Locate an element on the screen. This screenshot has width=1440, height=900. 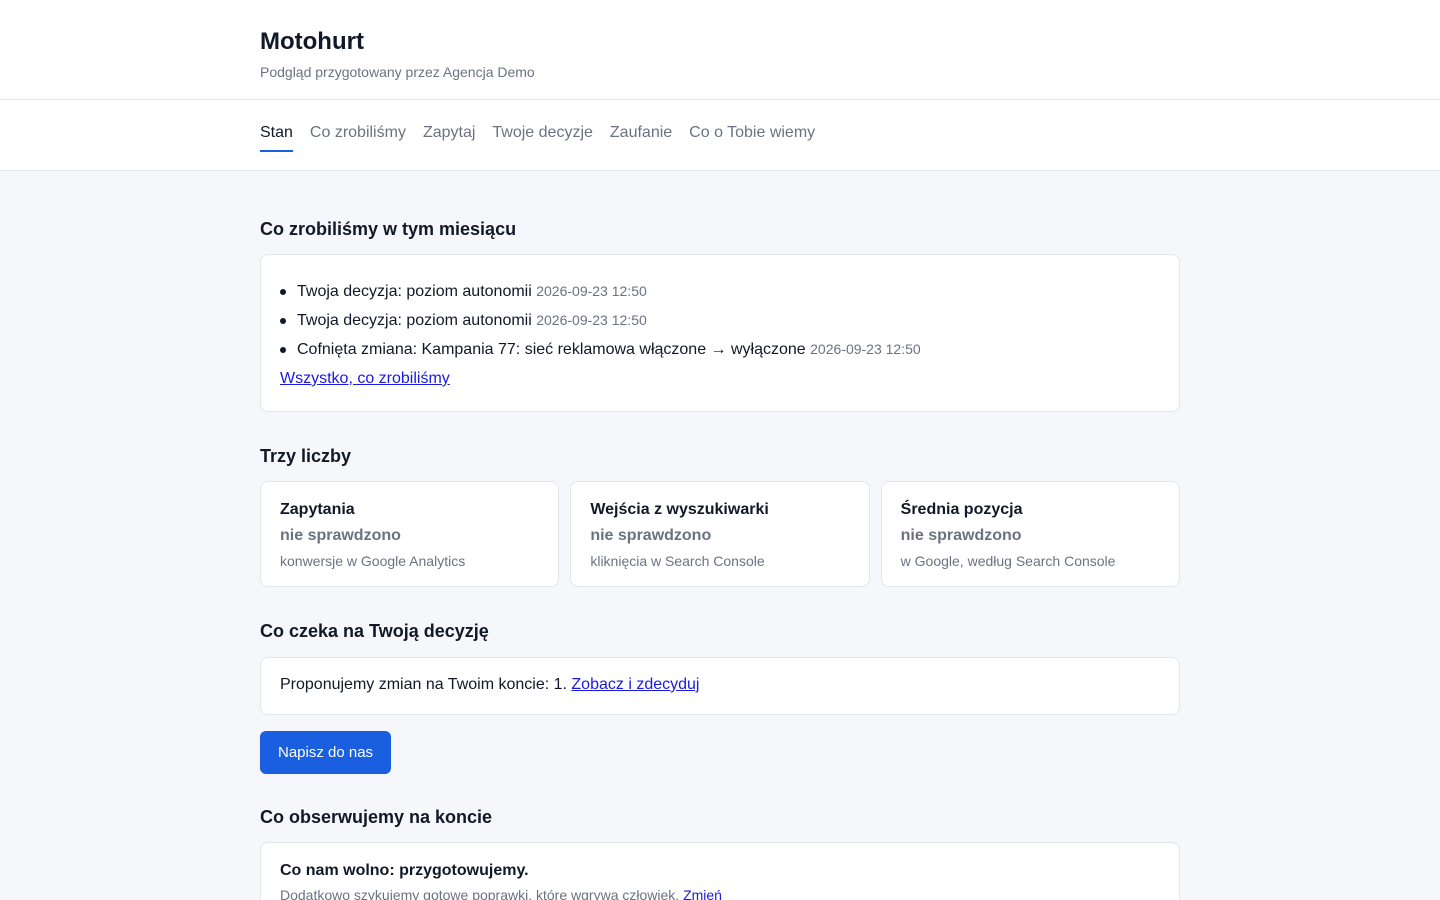
decision-section-title: Co czeka na Twoją decyzję is located at coordinates (374, 631).